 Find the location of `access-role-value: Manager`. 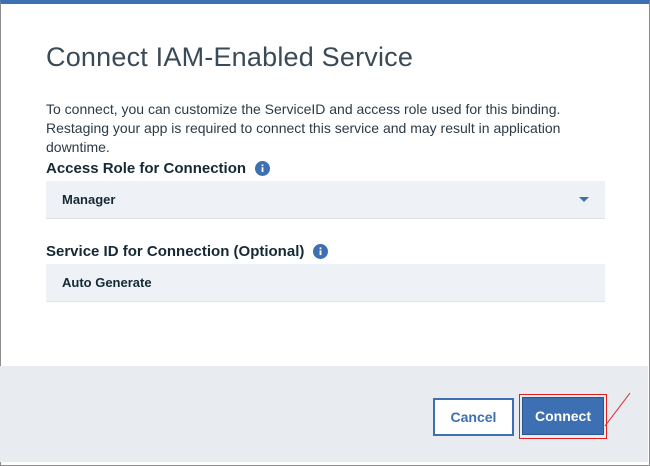

access-role-value: Manager is located at coordinates (89, 199).